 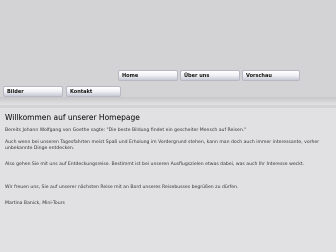 I want to click on nav-vorschau-button: Vorschau, so click(x=271, y=75).